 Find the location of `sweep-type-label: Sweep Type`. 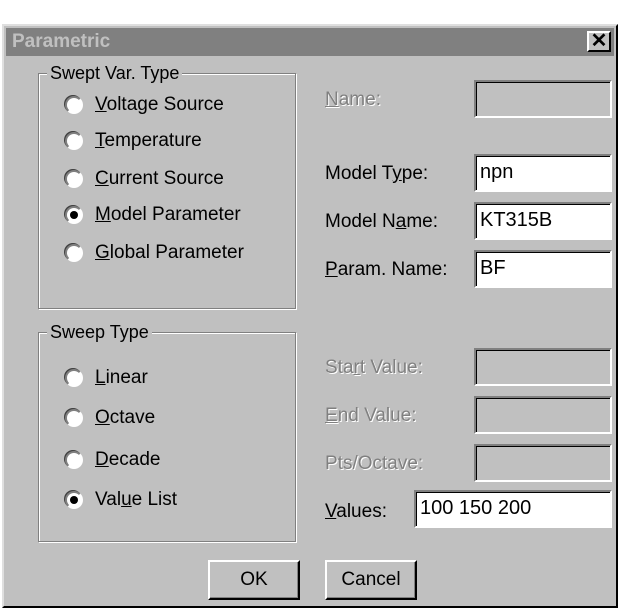

sweep-type-label: Sweep Type is located at coordinates (99, 332).